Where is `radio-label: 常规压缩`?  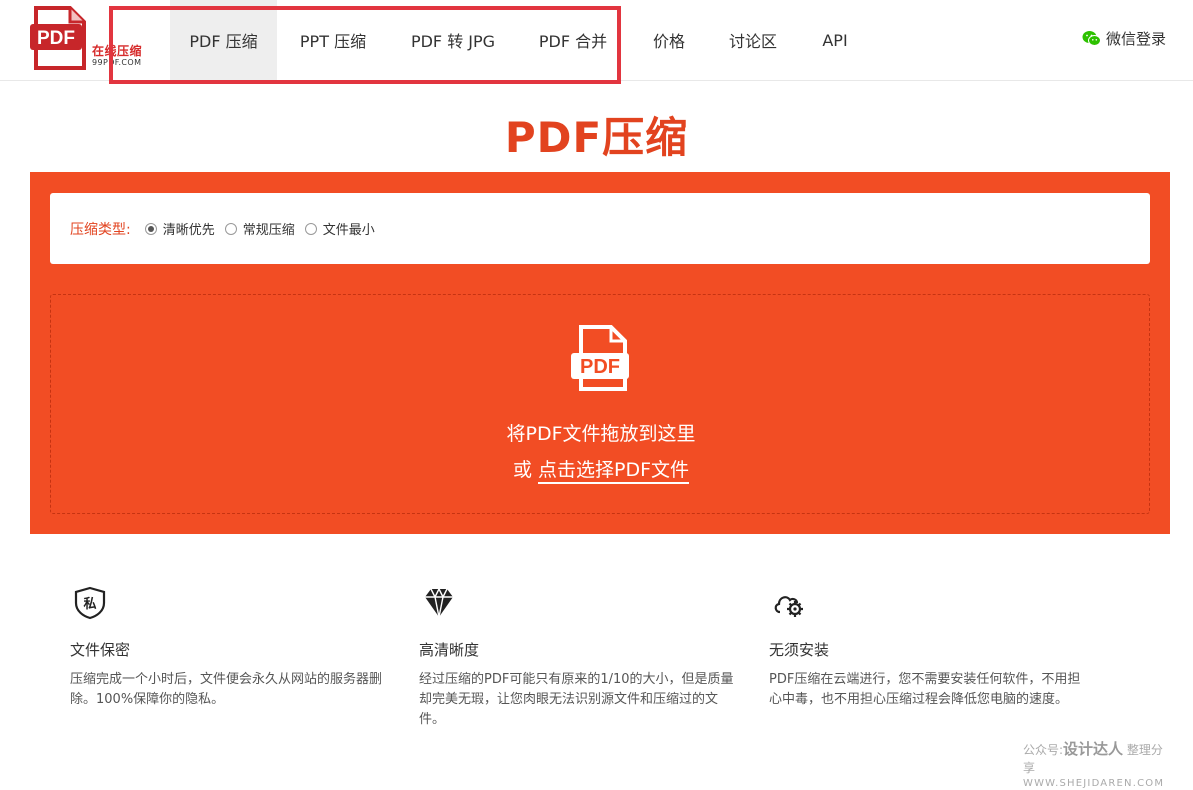
radio-label: 常规压缩 is located at coordinates (268, 230).